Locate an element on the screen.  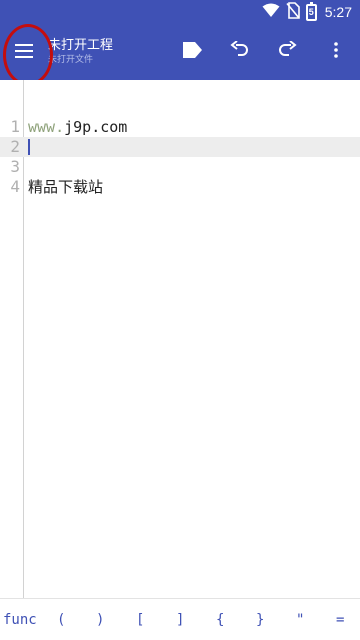
redo-button is located at coordinates (287, 52).